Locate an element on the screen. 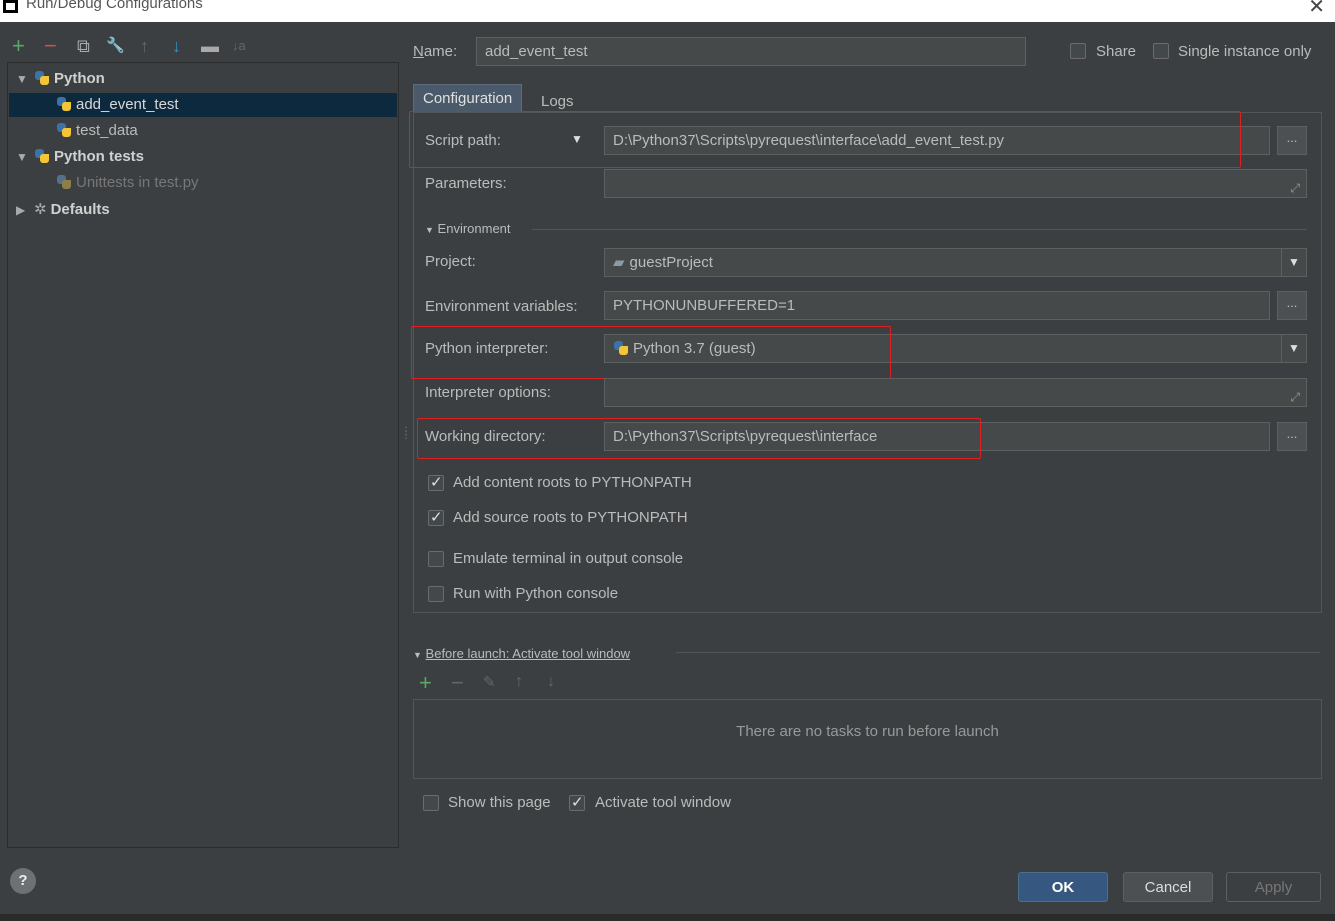 This screenshot has height=921, width=1335. tree-label: Python tests is located at coordinates (99, 156).